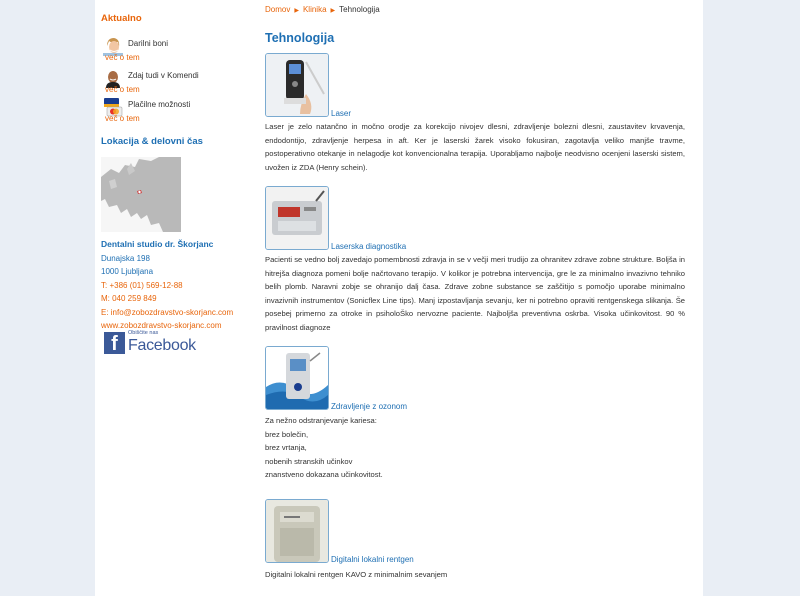 The width and height of the screenshot is (800, 596). I want to click on ozone-device-image, so click(297, 378).